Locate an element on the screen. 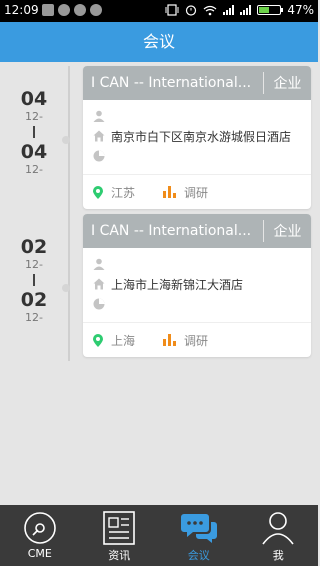 This screenshot has height=566, width=320. disc-icon is located at coordinates (40, 528).